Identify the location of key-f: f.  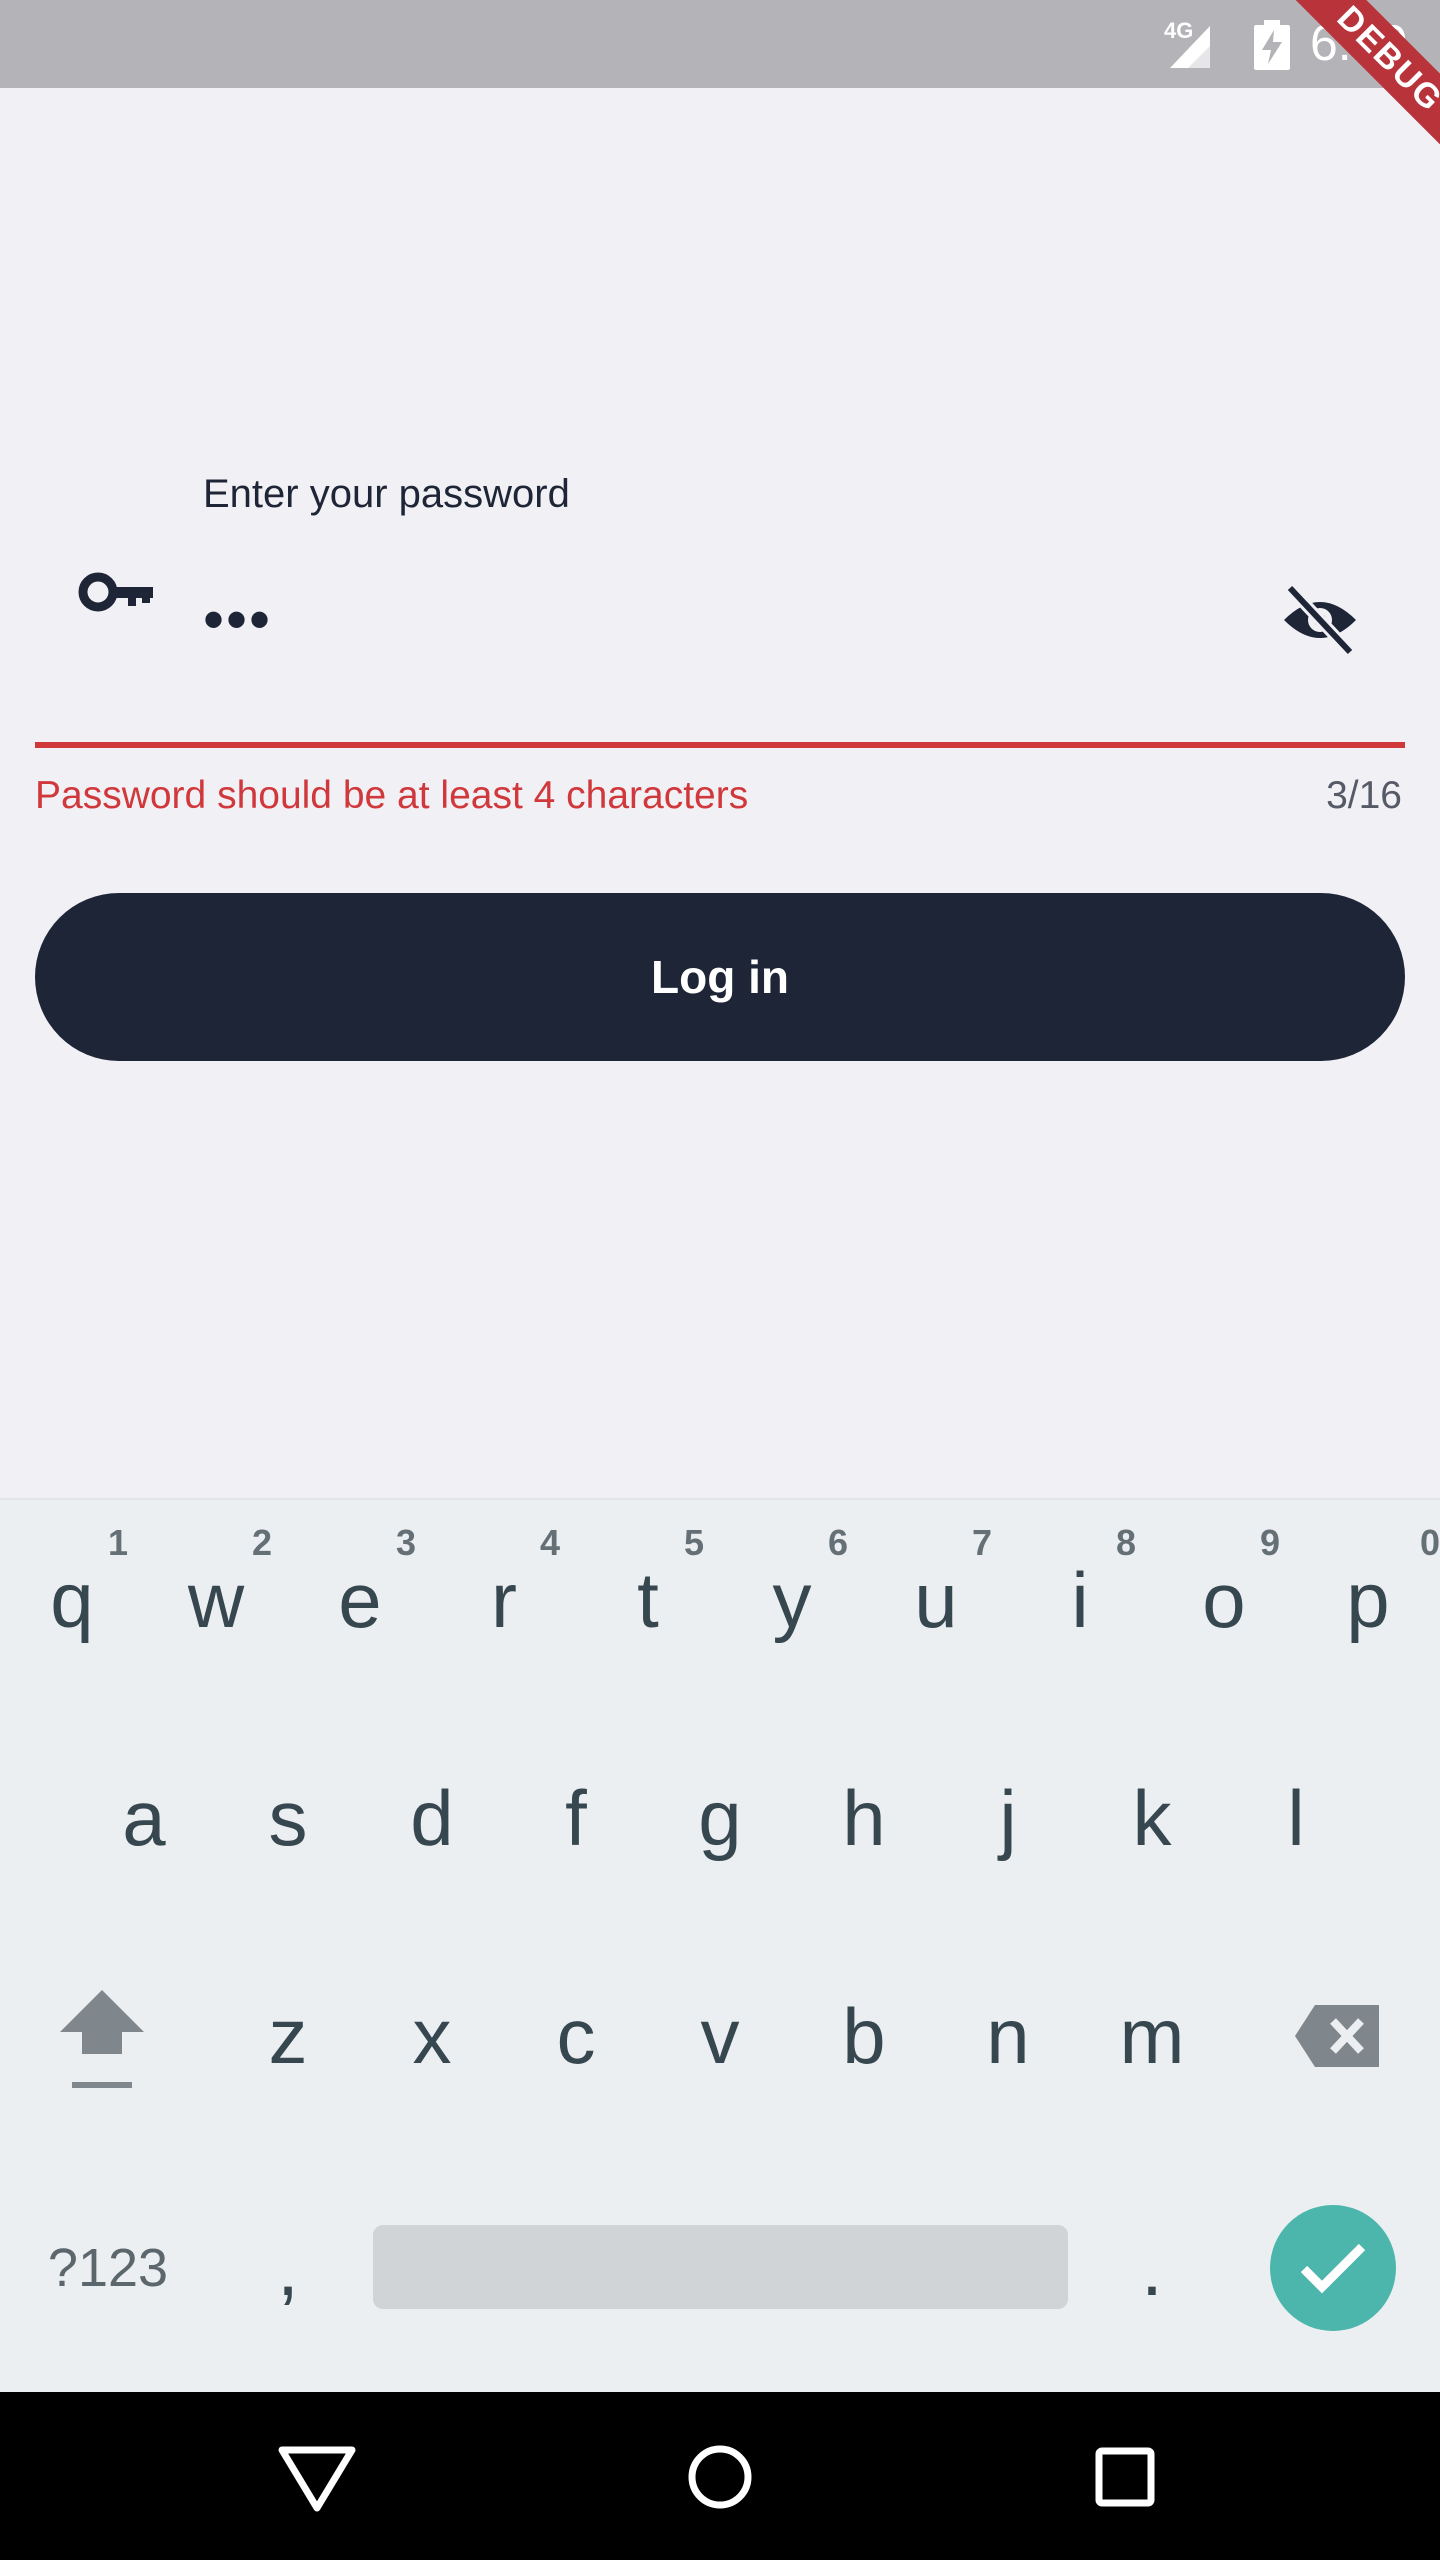
(576, 1818).